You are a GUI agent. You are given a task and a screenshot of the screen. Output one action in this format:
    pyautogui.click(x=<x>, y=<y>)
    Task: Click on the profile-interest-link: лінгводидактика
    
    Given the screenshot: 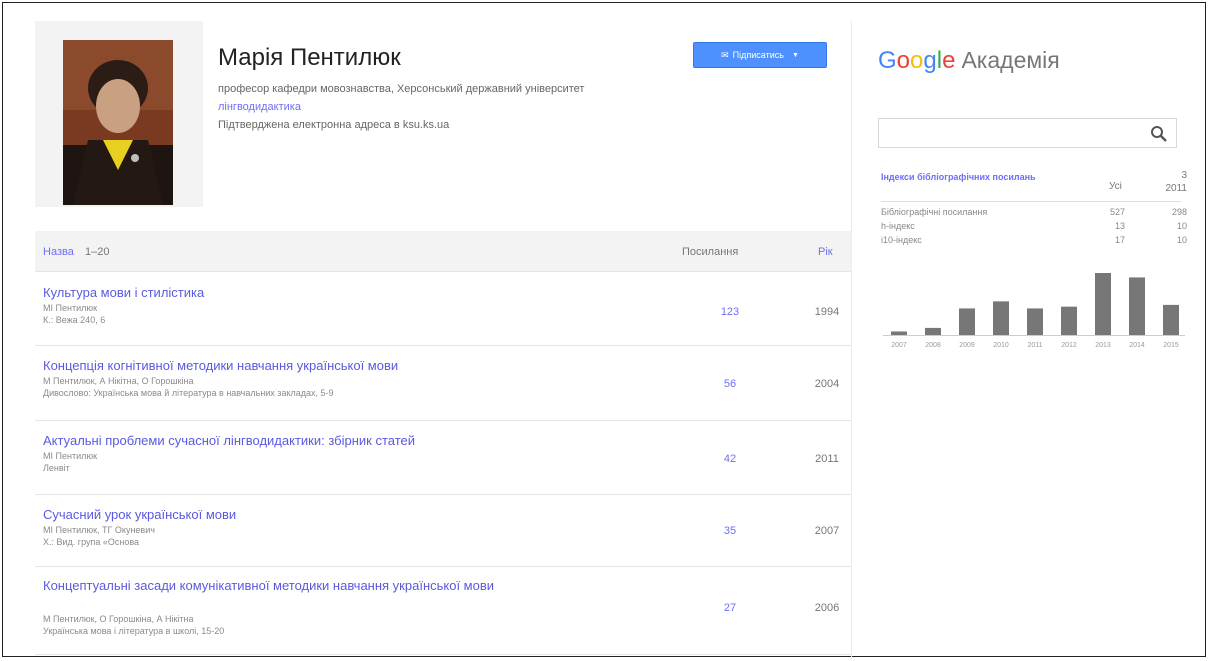 What is the action you would take?
    pyautogui.click(x=259, y=107)
    